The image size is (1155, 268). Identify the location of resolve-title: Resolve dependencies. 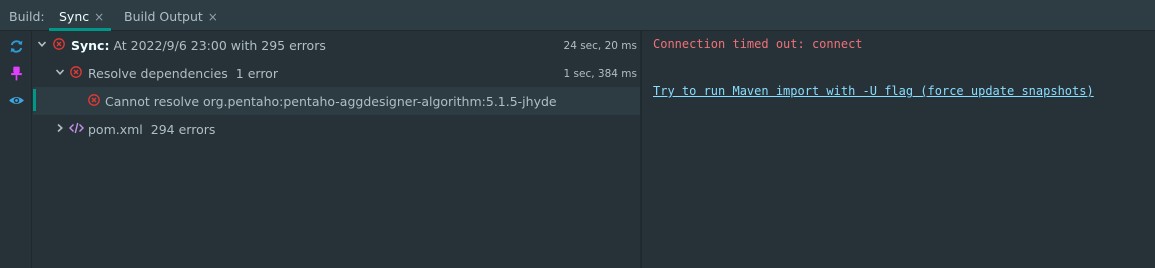
(158, 73).